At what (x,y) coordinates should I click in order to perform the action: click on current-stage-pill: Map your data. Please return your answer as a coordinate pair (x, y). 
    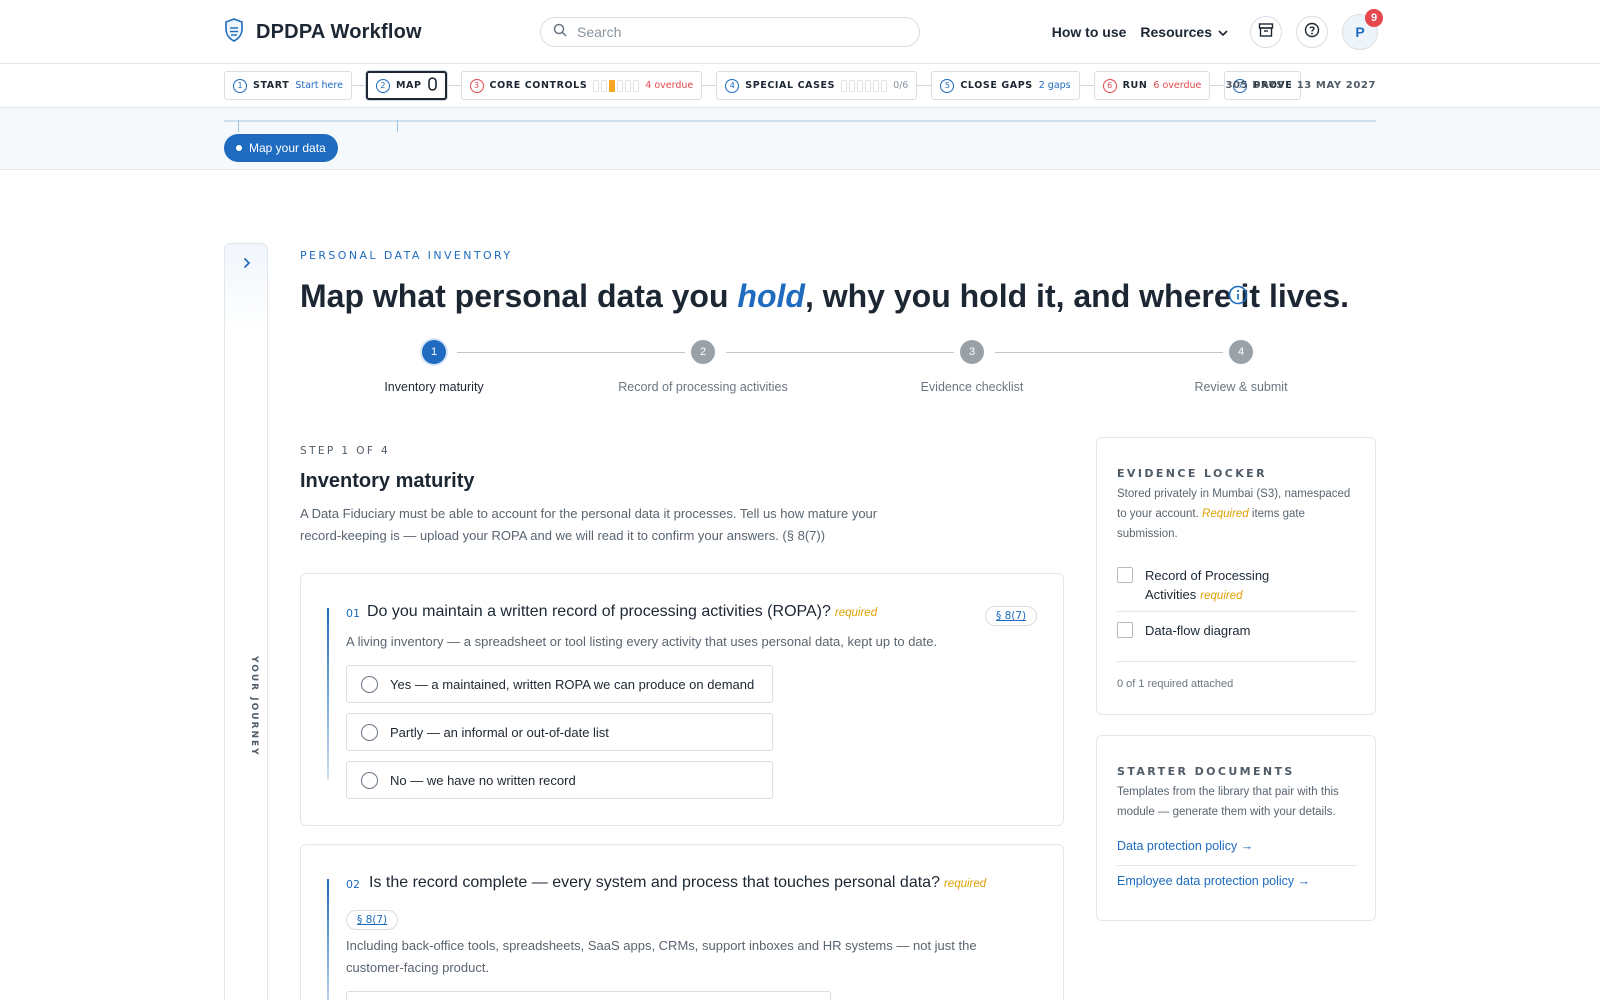
    Looking at the image, I should click on (281, 148).